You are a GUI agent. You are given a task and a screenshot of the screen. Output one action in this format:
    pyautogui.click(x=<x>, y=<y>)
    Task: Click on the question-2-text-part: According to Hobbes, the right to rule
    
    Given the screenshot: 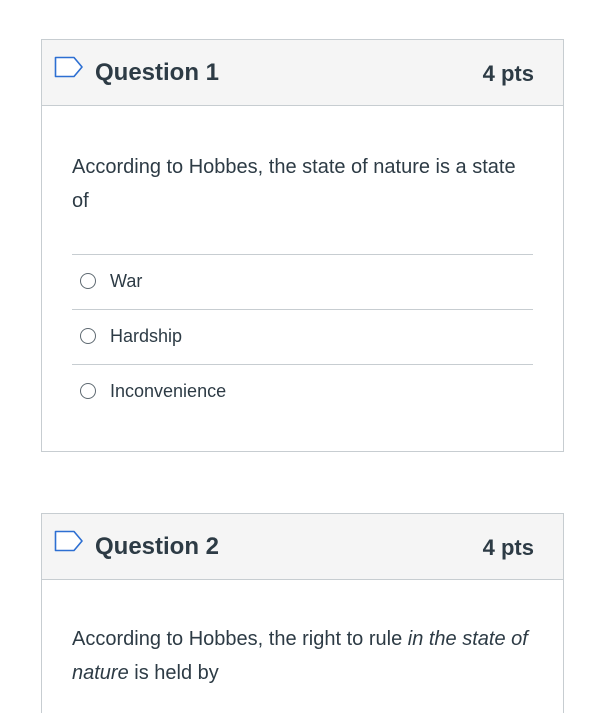 What is the action you would take?
    pyautogui.click(x=240, y=639)
    